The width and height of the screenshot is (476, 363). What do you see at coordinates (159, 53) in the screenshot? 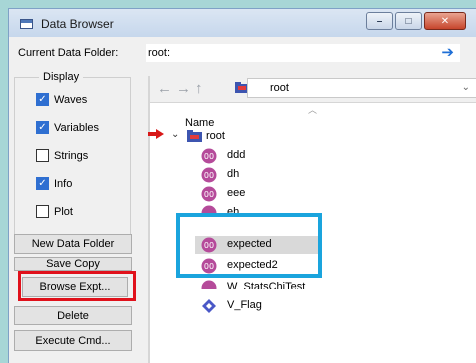
I see `current-data-folder-value: root:` at bounding box center [159, 53].